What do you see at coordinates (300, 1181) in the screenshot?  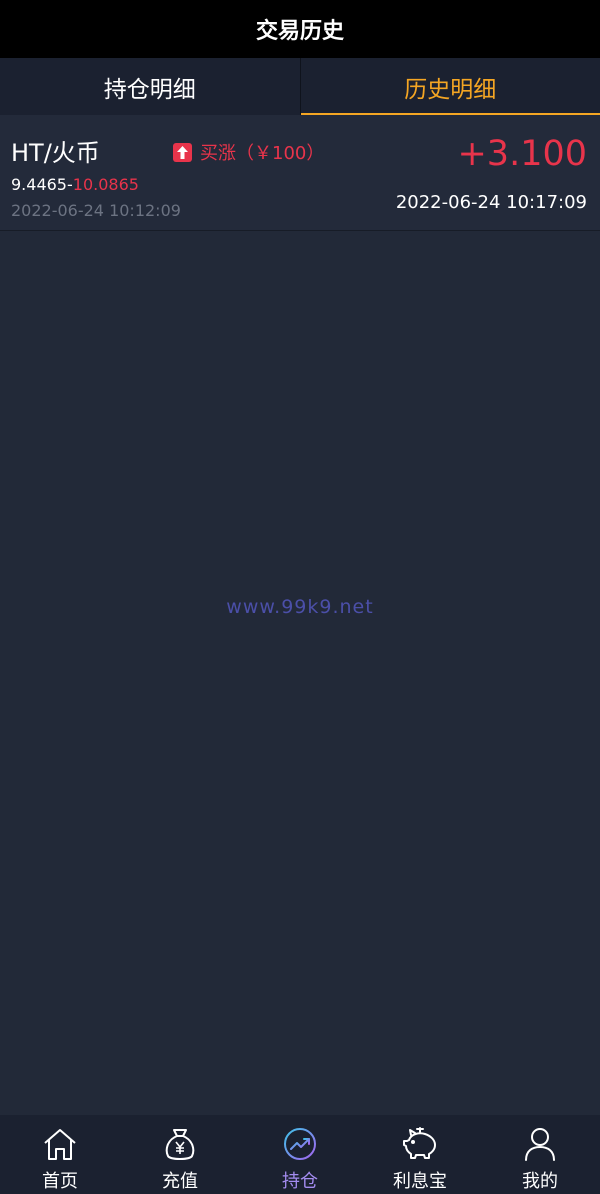 I see `nav-positions-label: 持仓` at bounding box center [300, 1181].